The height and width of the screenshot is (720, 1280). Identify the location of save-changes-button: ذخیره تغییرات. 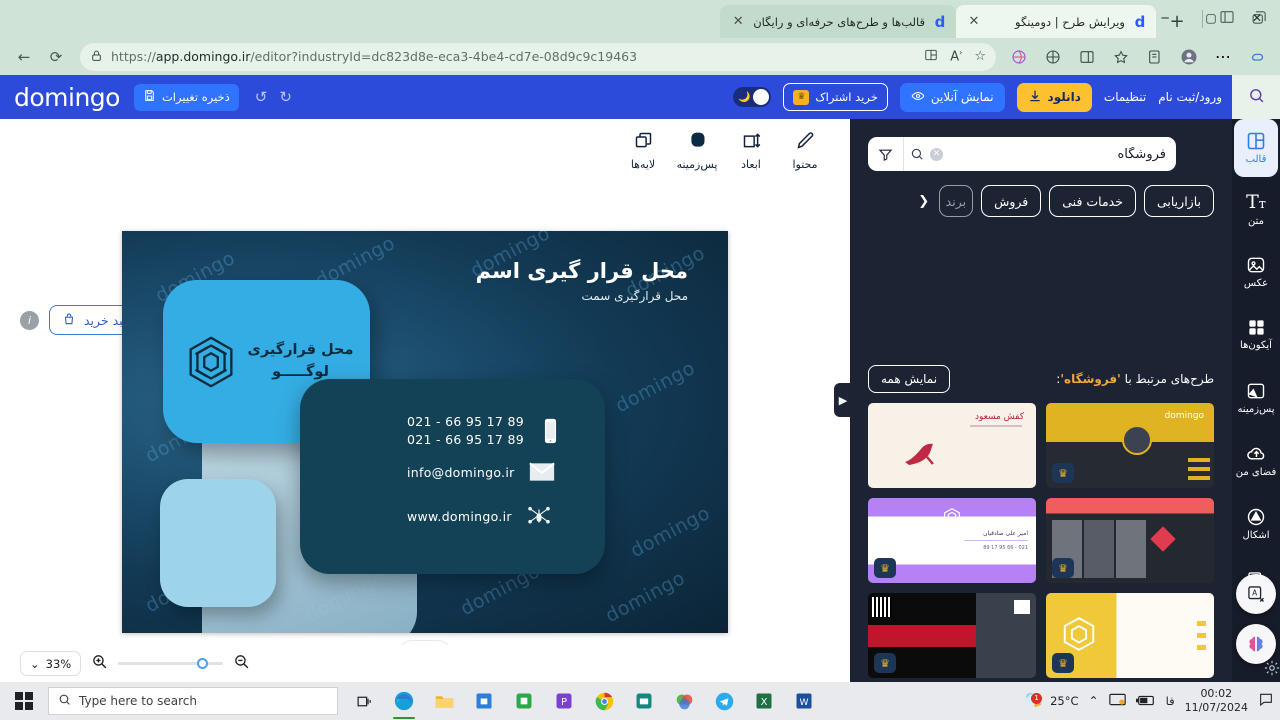
(186, 97).